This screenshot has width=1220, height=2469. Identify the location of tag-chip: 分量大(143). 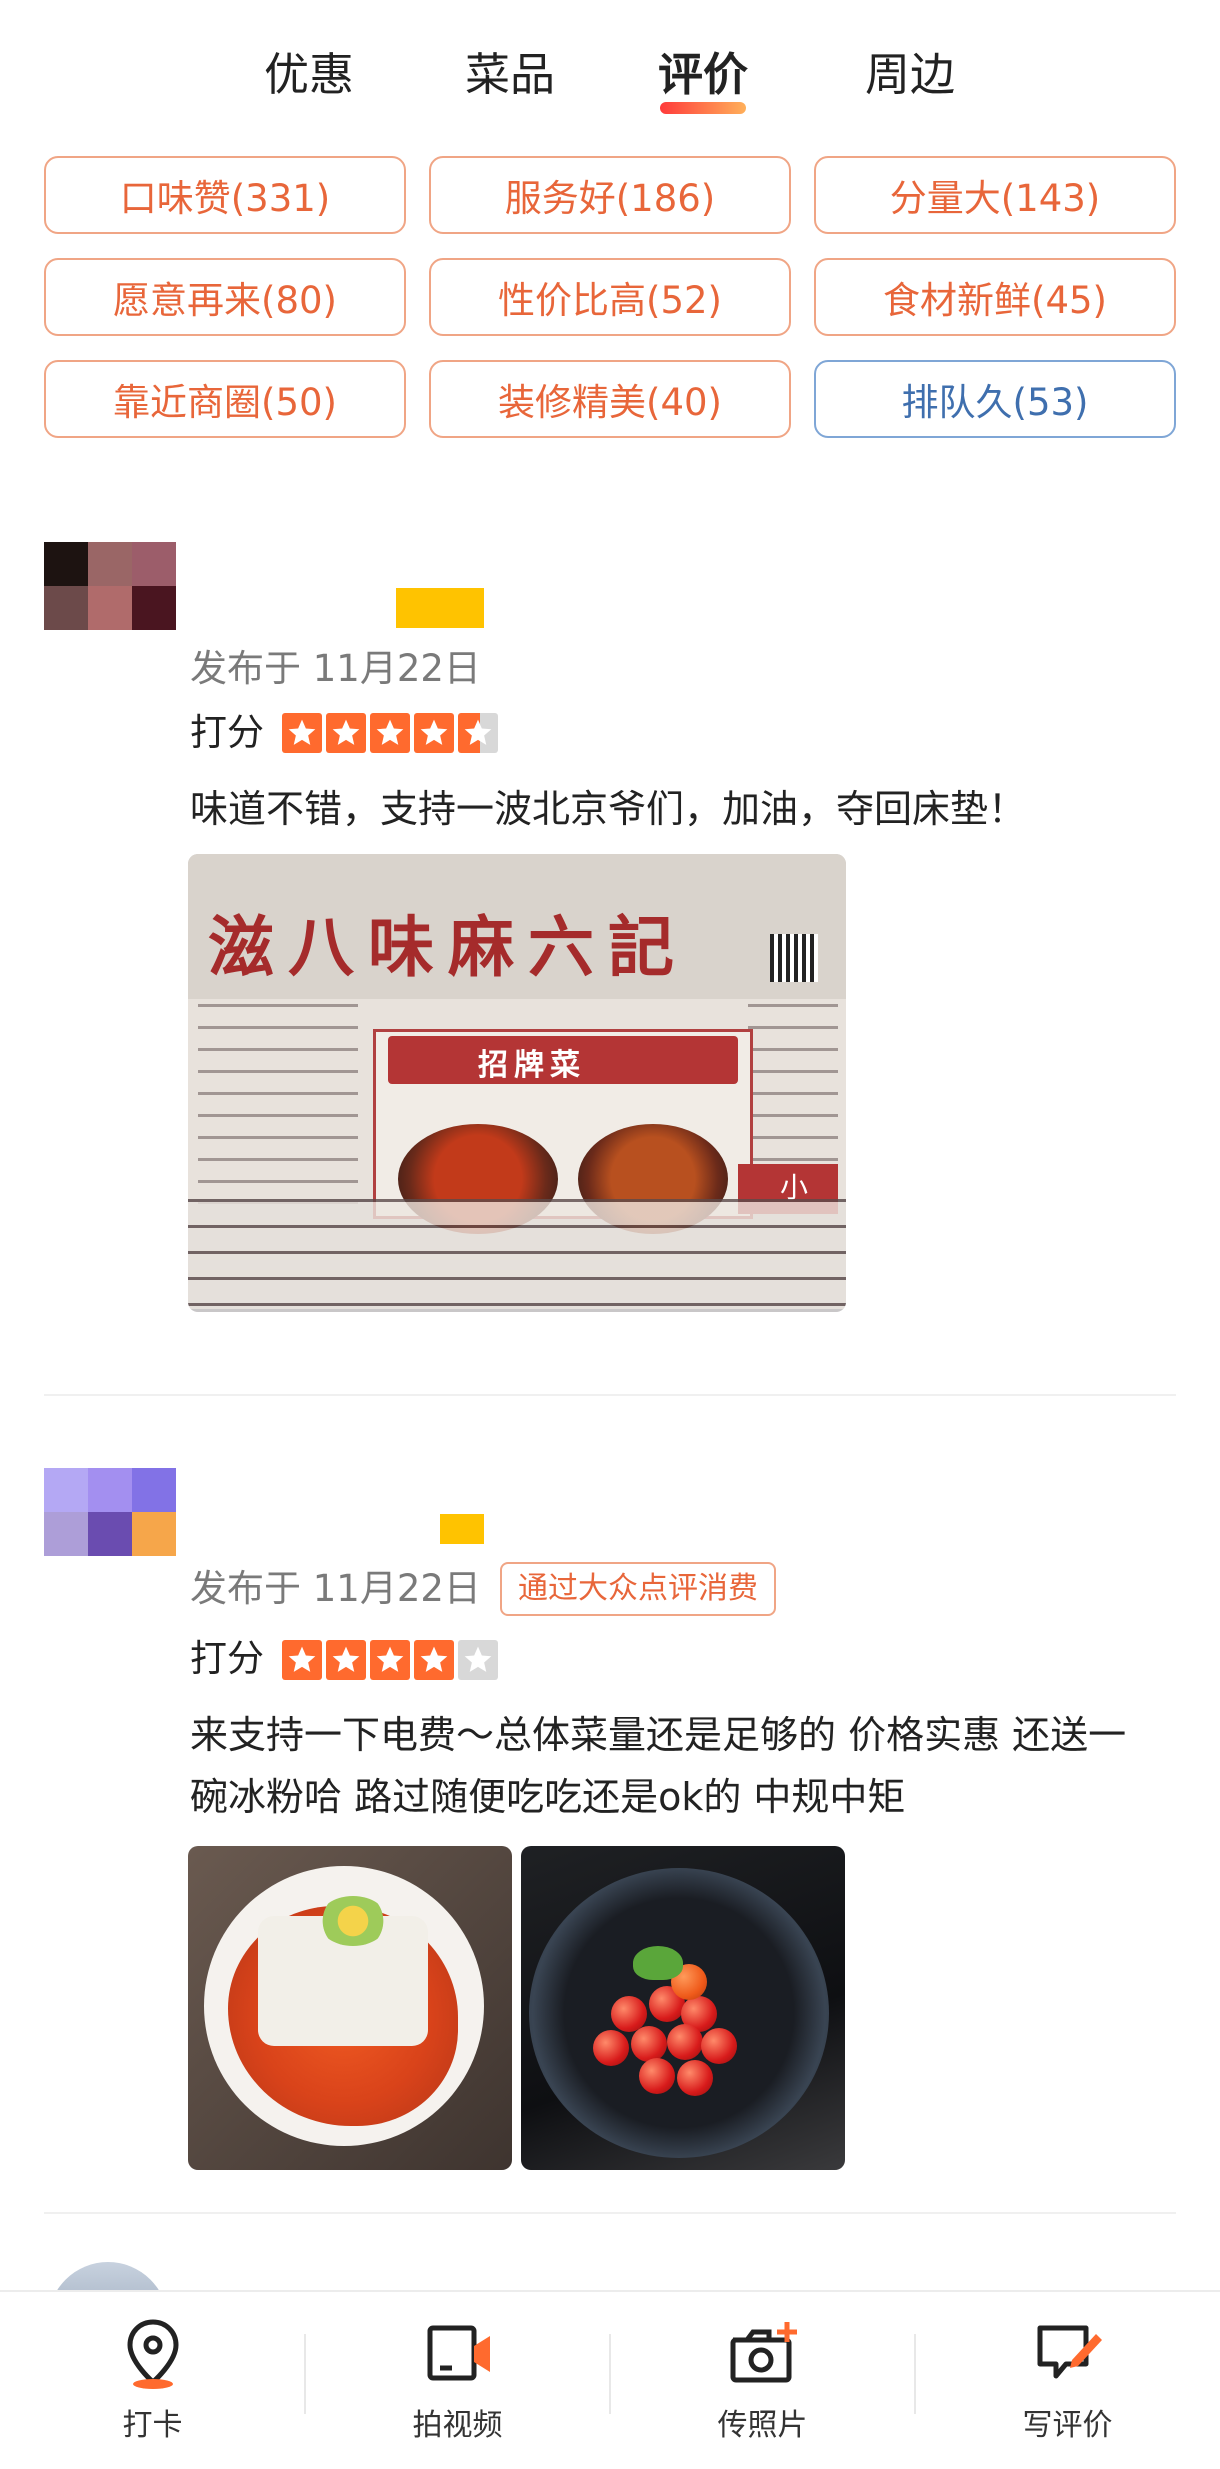
(995, 195).